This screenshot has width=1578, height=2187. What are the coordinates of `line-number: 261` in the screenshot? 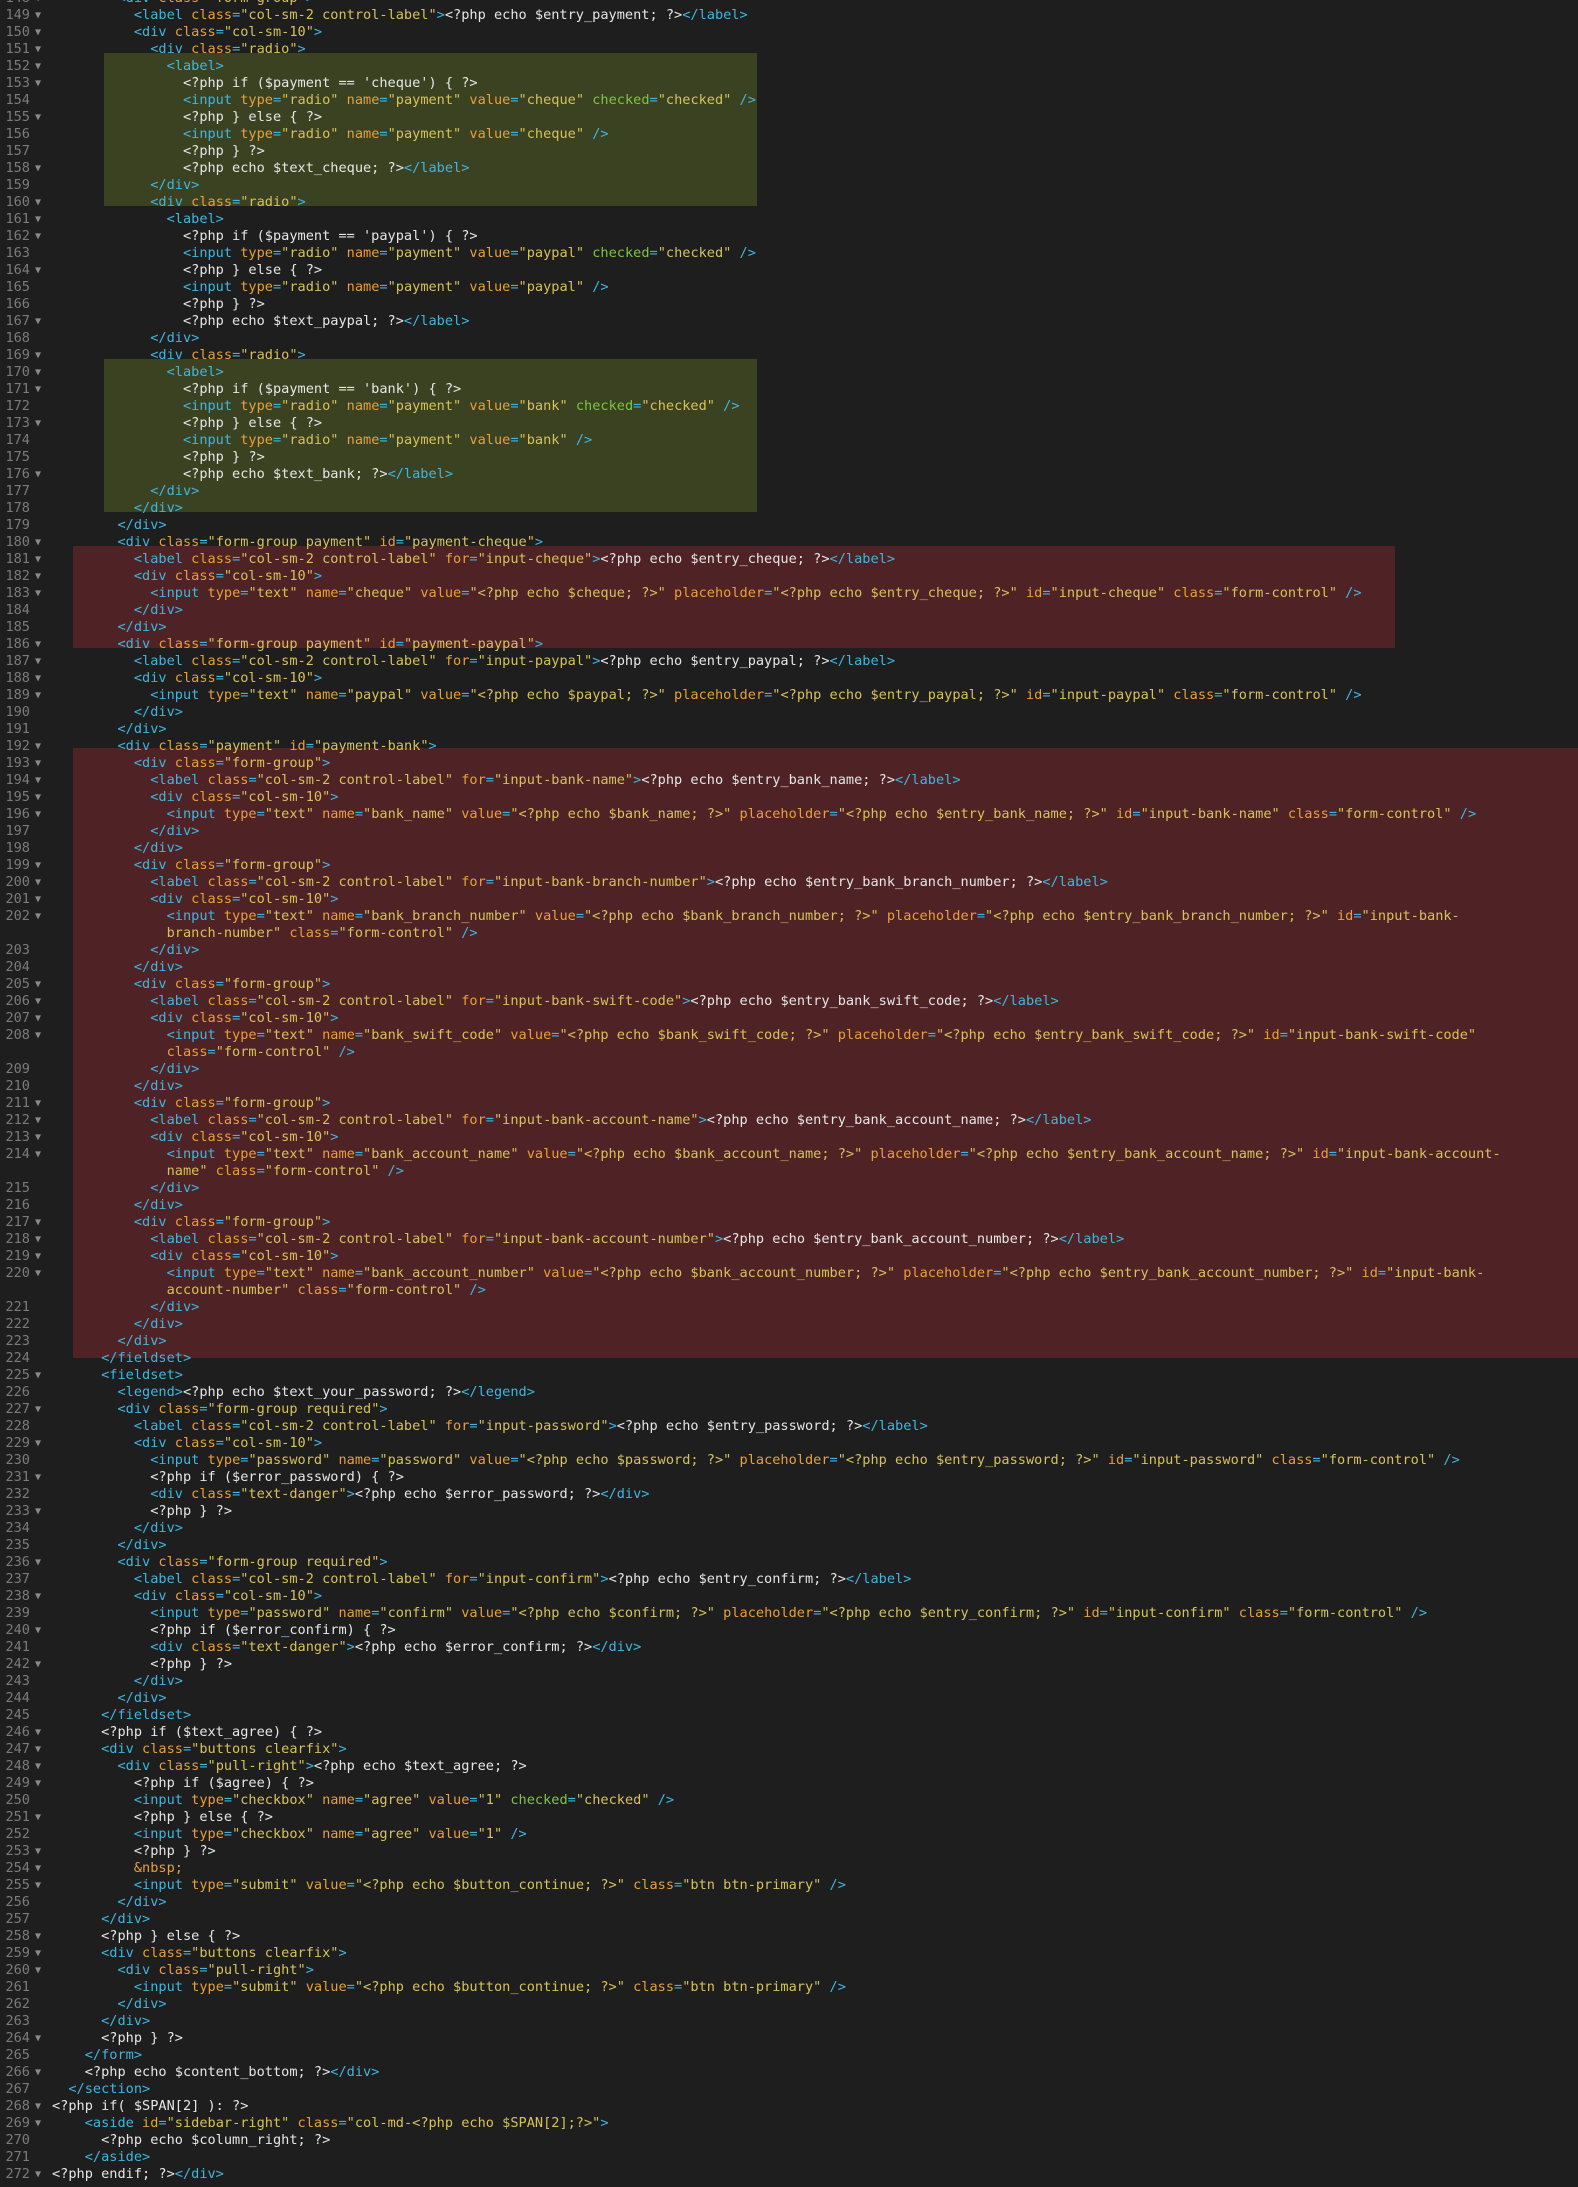 It's located at (17, 1987).